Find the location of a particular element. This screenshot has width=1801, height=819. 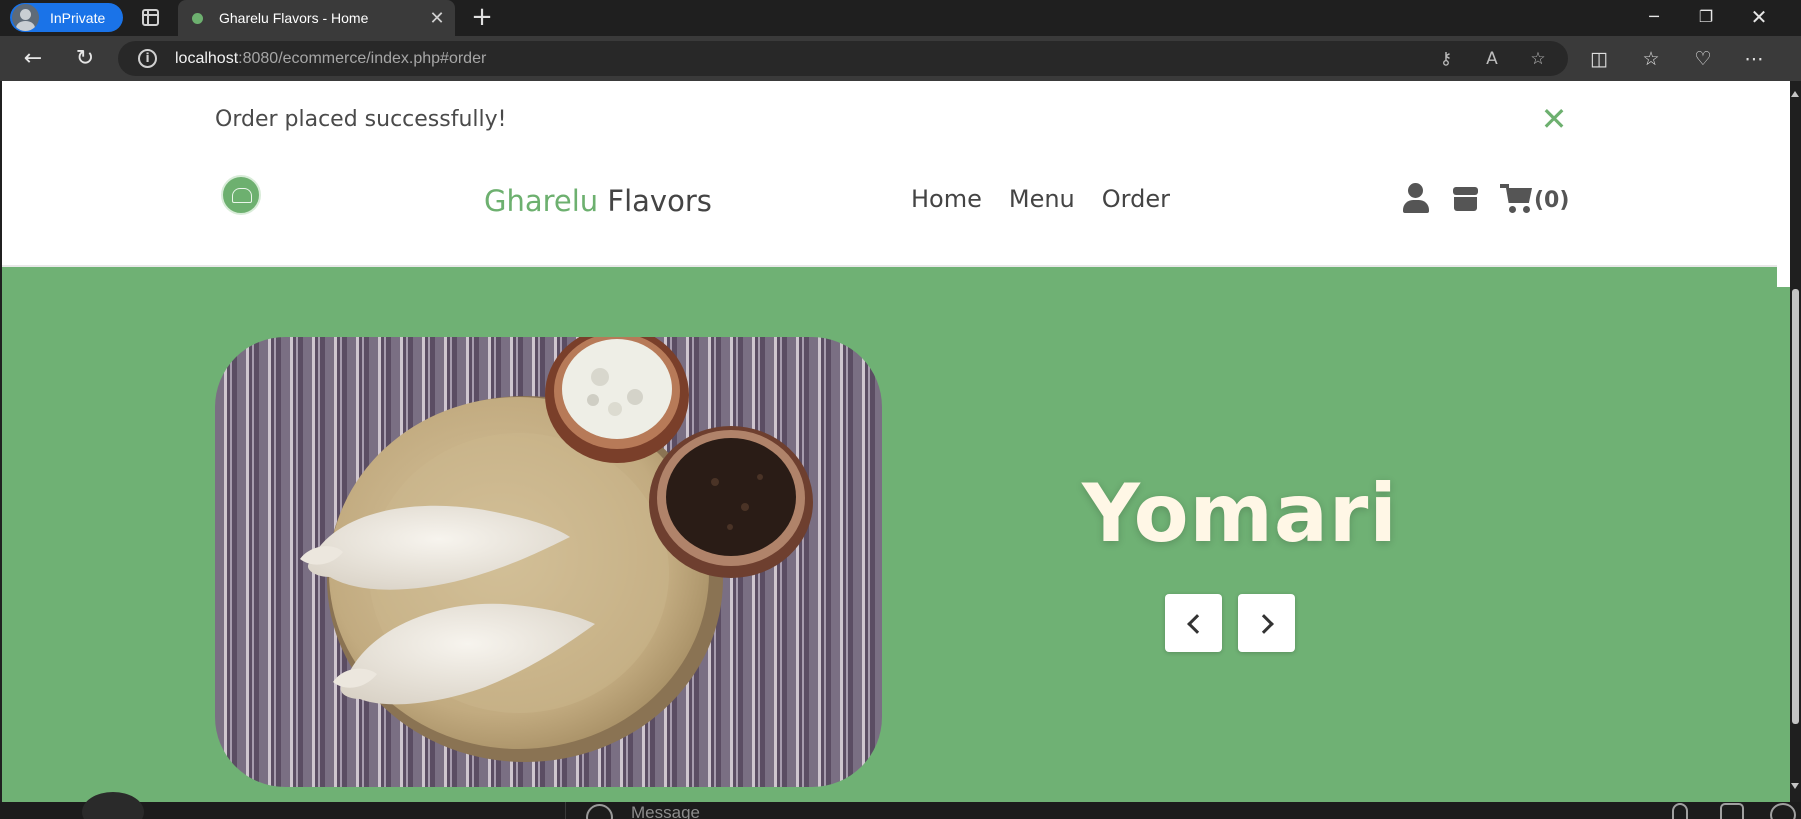

refresh-icon: ↻ is located at coordinates (85, 59).